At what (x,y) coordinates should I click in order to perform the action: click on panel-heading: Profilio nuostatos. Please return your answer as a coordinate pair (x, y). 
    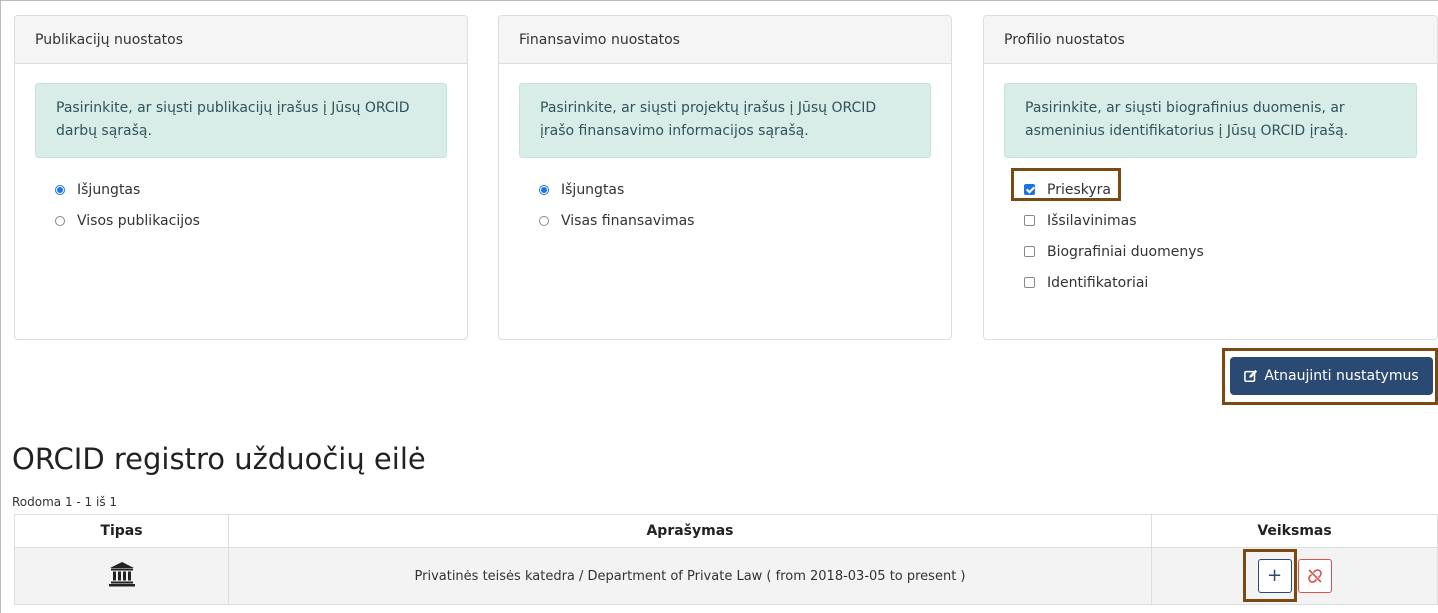
    Looking at the image, I should click on (1210, 40).